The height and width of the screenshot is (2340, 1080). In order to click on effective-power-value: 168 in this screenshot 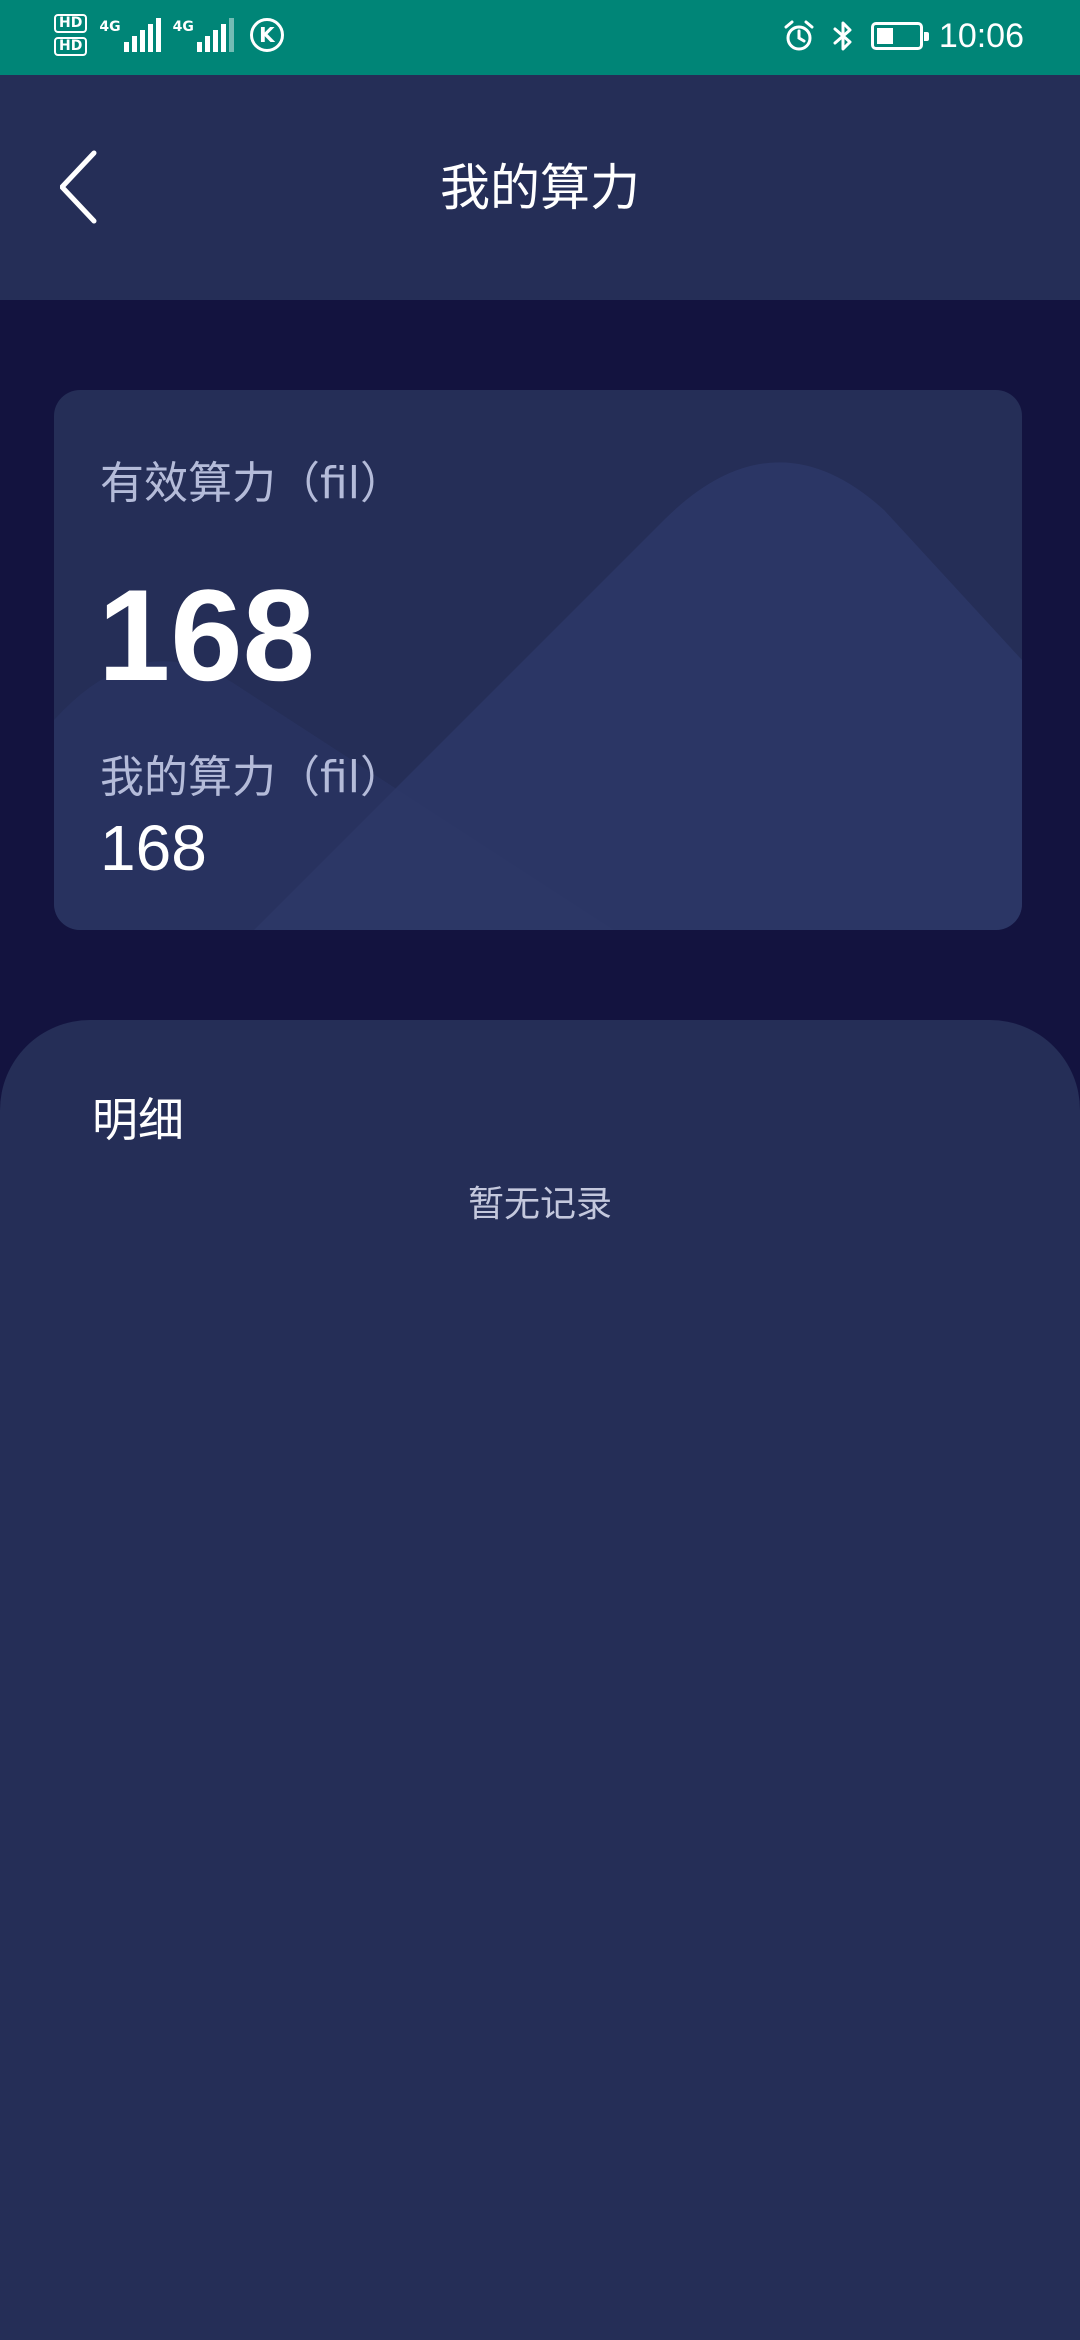, I will do `click(206, 635)`.